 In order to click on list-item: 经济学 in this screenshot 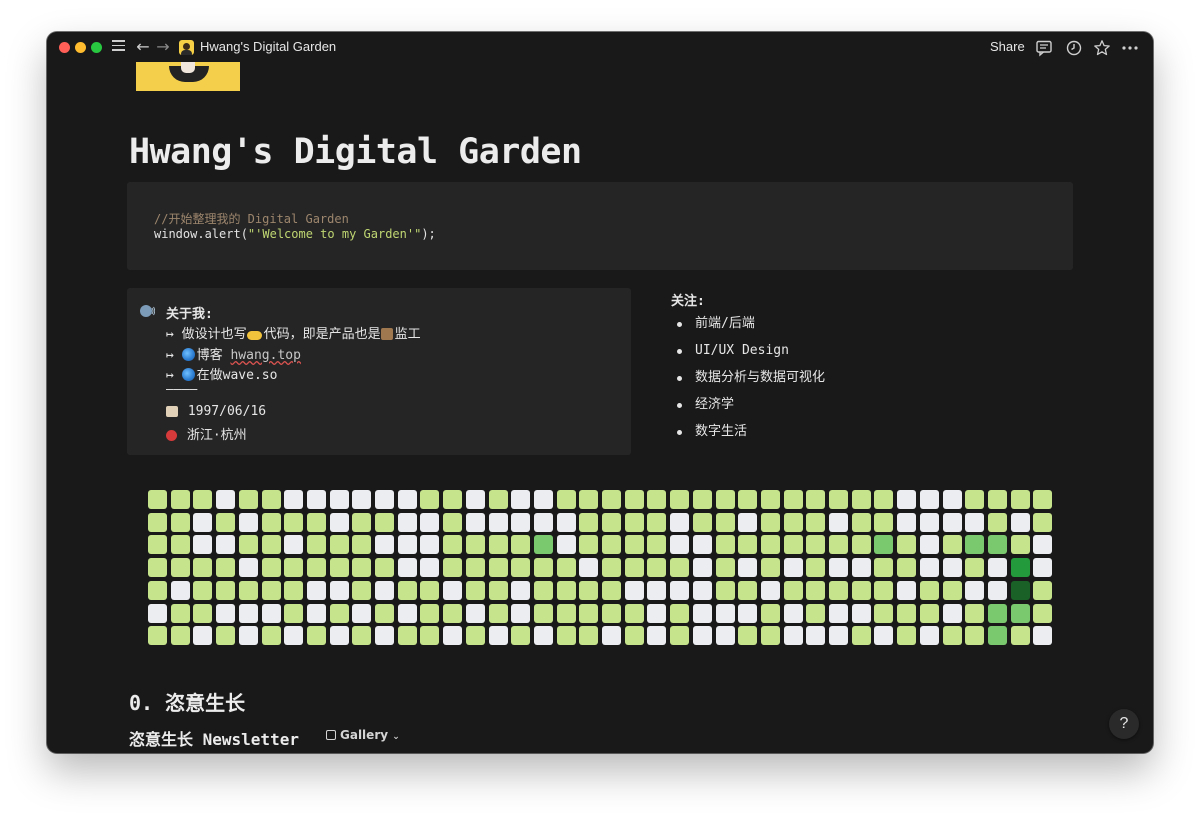, I will do `click(751, 409)`.